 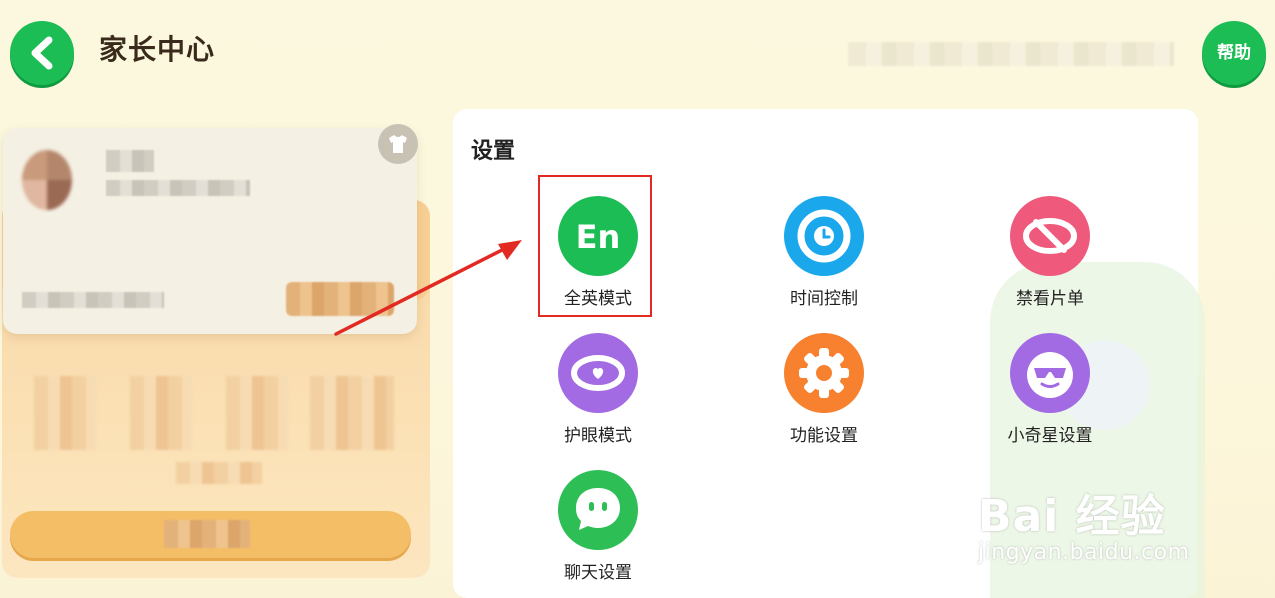 I want to click on star-face-icon, so click(x=1050, y=373).